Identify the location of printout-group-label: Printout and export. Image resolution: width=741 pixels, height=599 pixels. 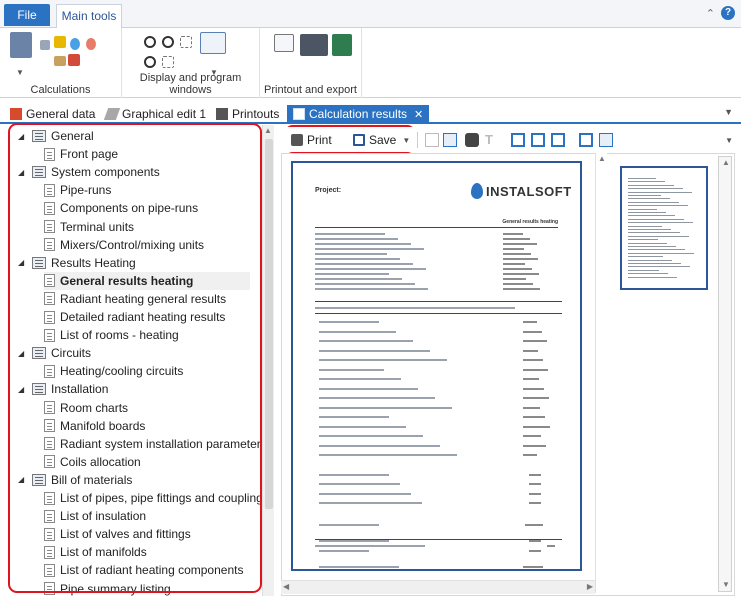
(310, 90).